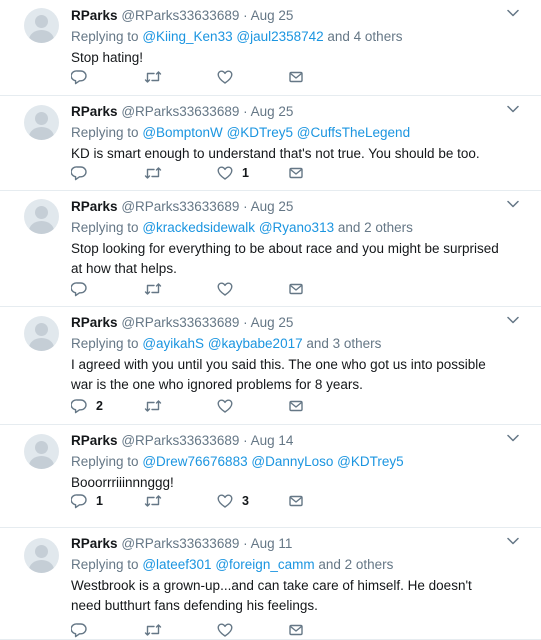 Image resolution: width=541 pixels, height=640 pixels. What do you see at coordinates (264, 564) in the screenshot?
I see `mention-link: @foreign_camm` at bounding box center [264, 564].